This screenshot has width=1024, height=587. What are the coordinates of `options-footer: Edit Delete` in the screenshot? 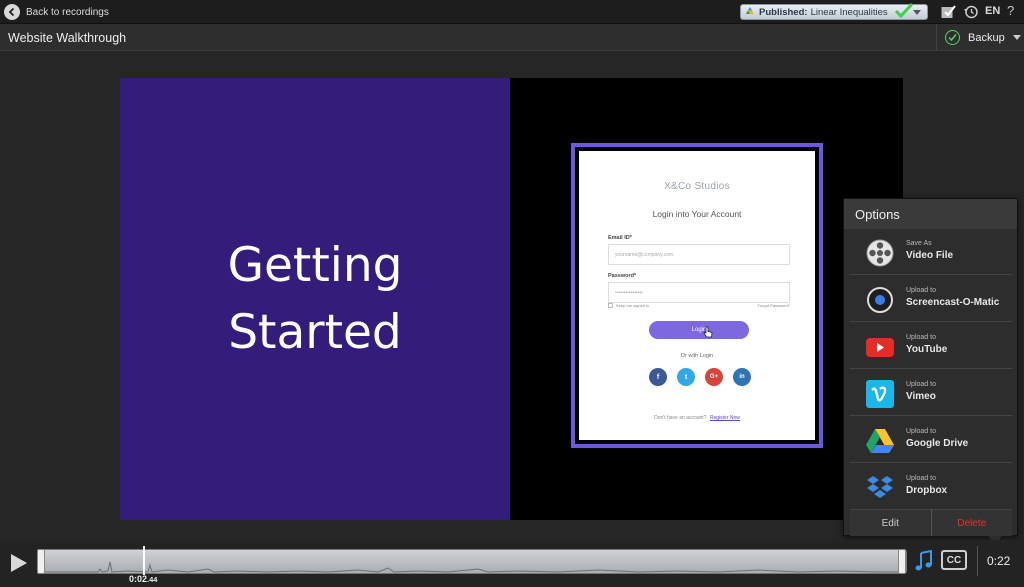 It's located at (931, 523).